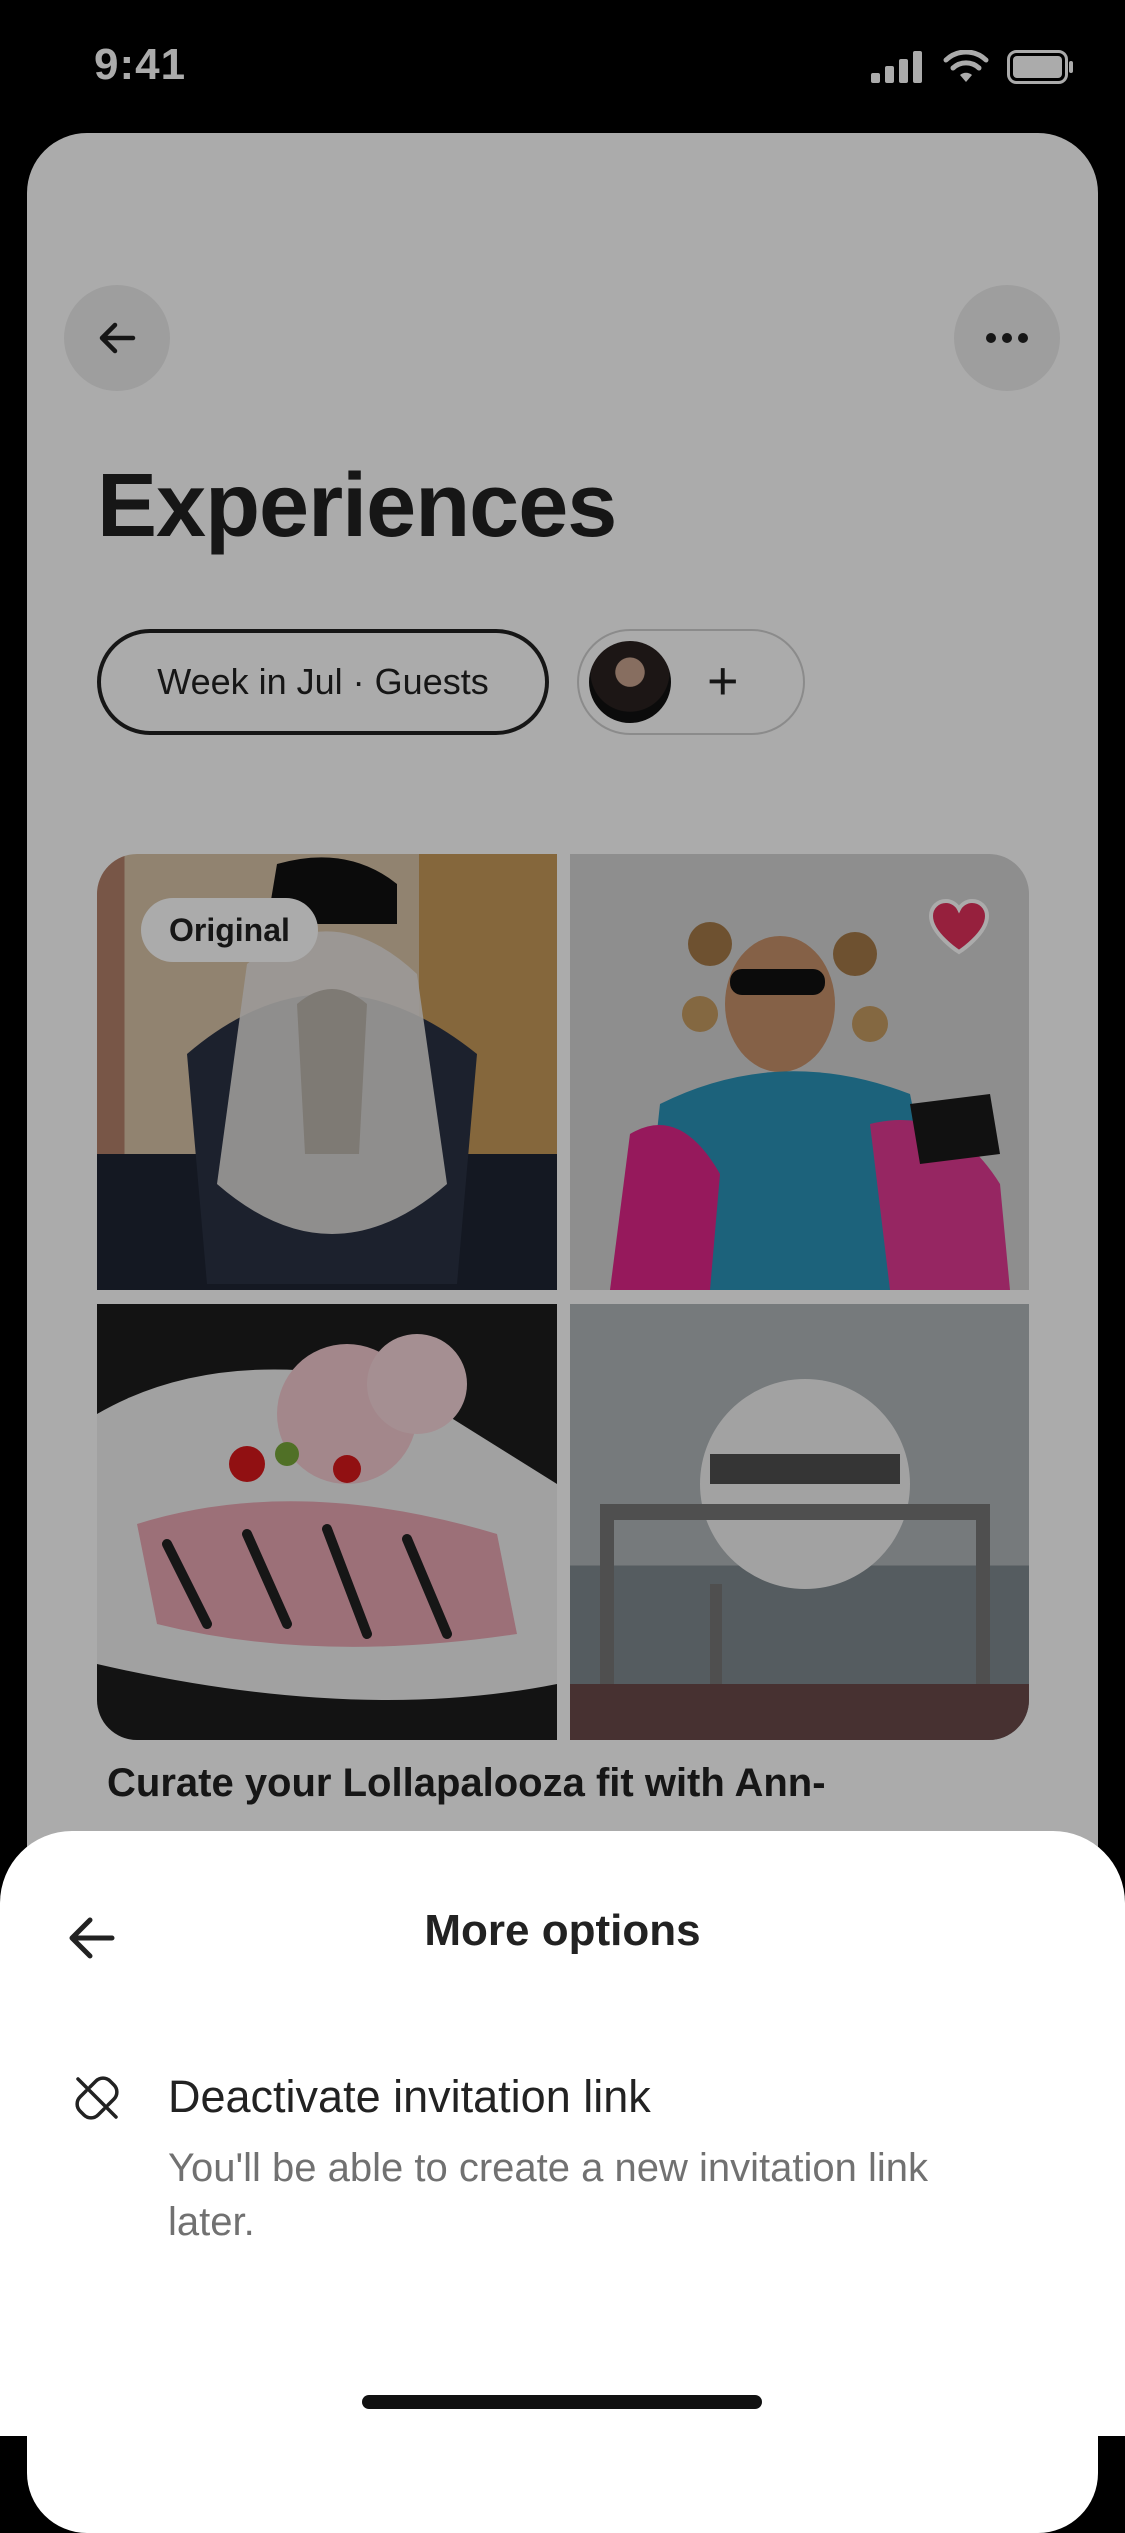  What do you see at coordinates (562, 1930) in the screenshot?
I see `sheet-title: More options` at bounding box center [562, 1930].